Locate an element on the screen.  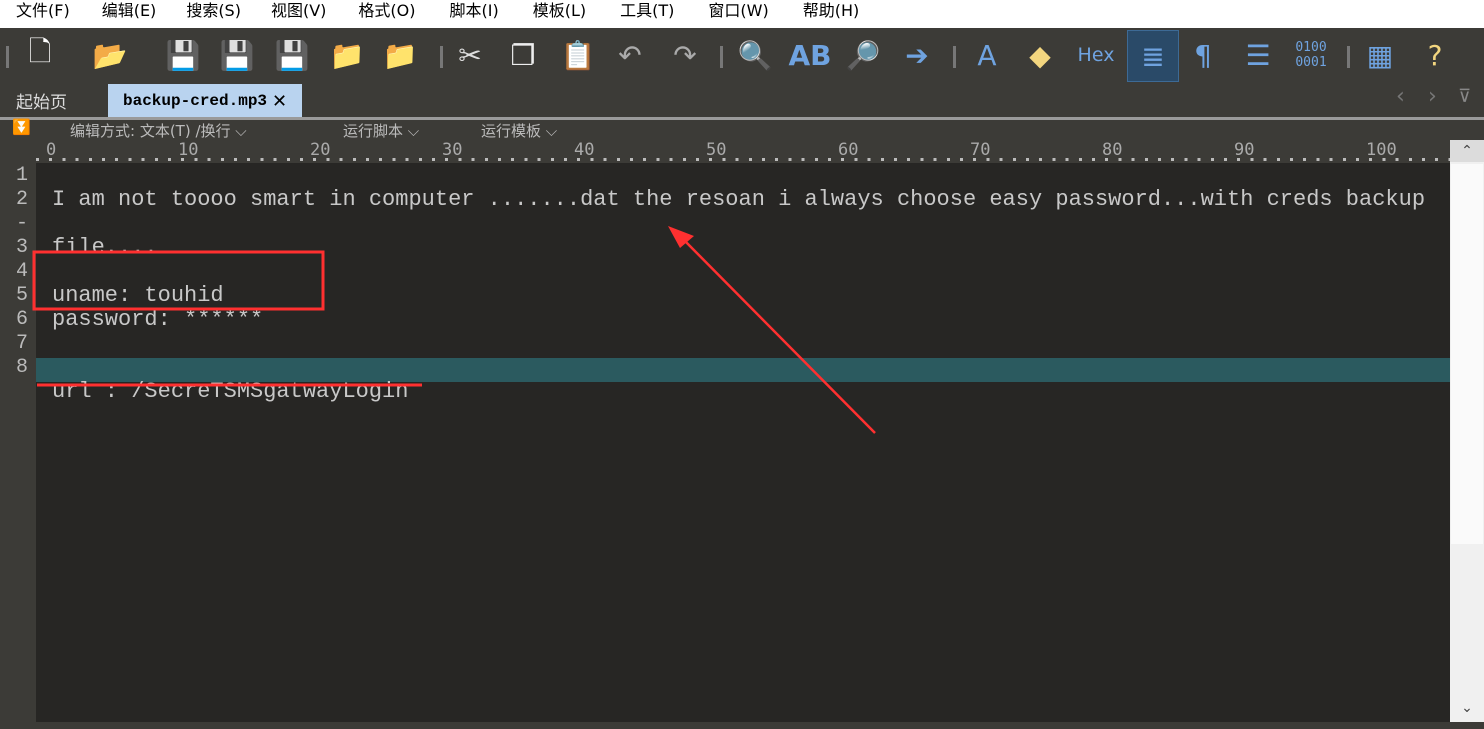
annotation-box is located at coordinates (178, 280).